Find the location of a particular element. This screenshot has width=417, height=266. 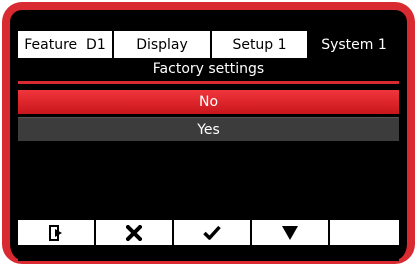

tab-system-1: System 1 is located at coordinates (354, 44).